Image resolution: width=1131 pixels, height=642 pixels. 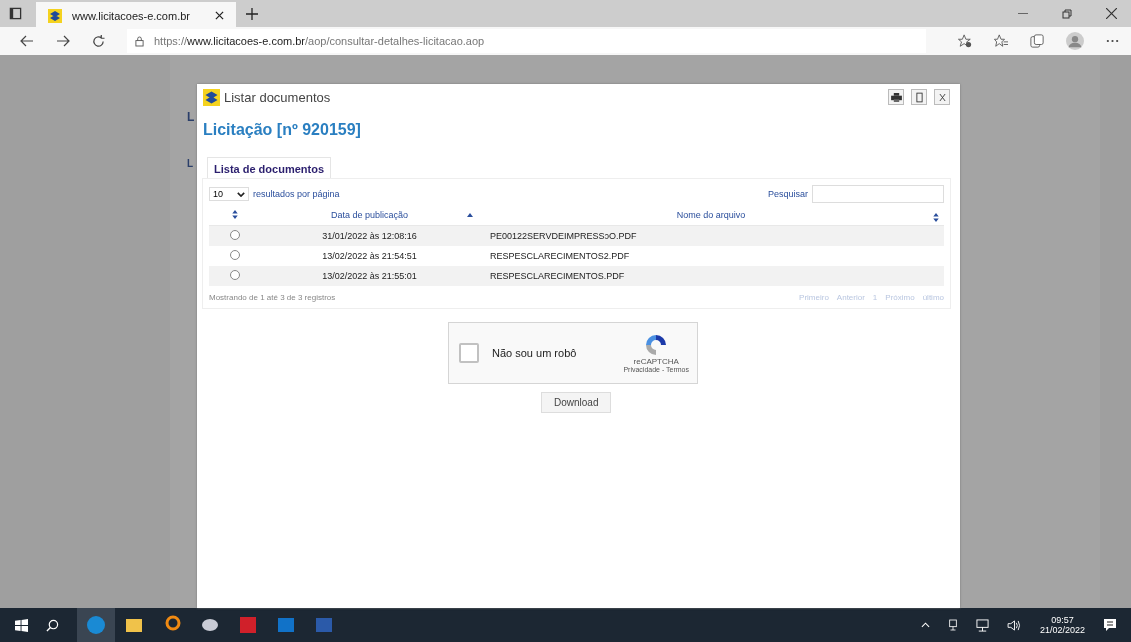 I want to click on address-field: https://www.licitacoes-e.com.br/aop/consultar-detalhes-licitacao.aop, so click(x=526, y=41).